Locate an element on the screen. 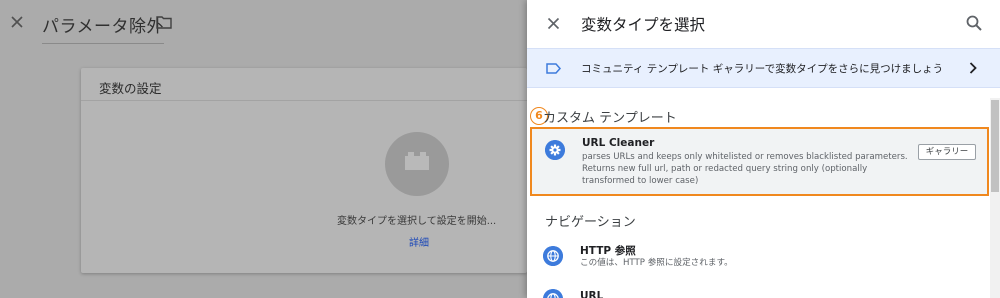 This screenshot has width=1000, height=298. section-title-navigation: ナビゲーション is located at coordinates (590, 222).